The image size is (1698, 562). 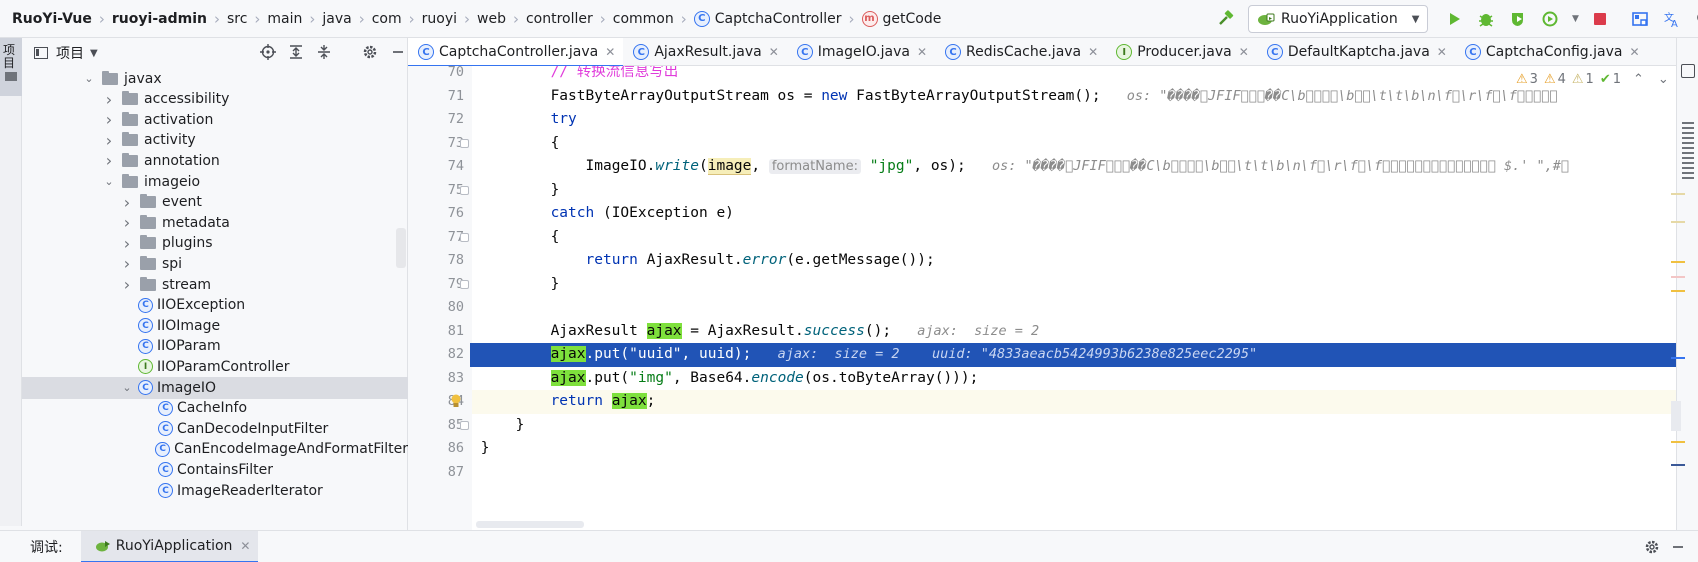 I want to click on code-line: return AjaxResult.error(e.getMessage());, so click(x=1074, y=261).